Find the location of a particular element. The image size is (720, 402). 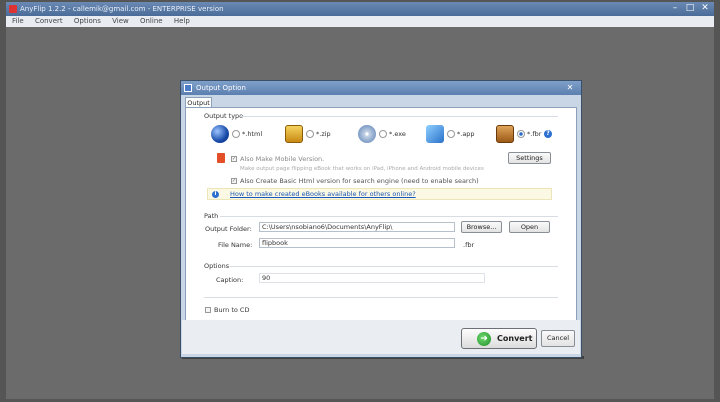

caption-field: 90 is located at coordinates (372, 278).